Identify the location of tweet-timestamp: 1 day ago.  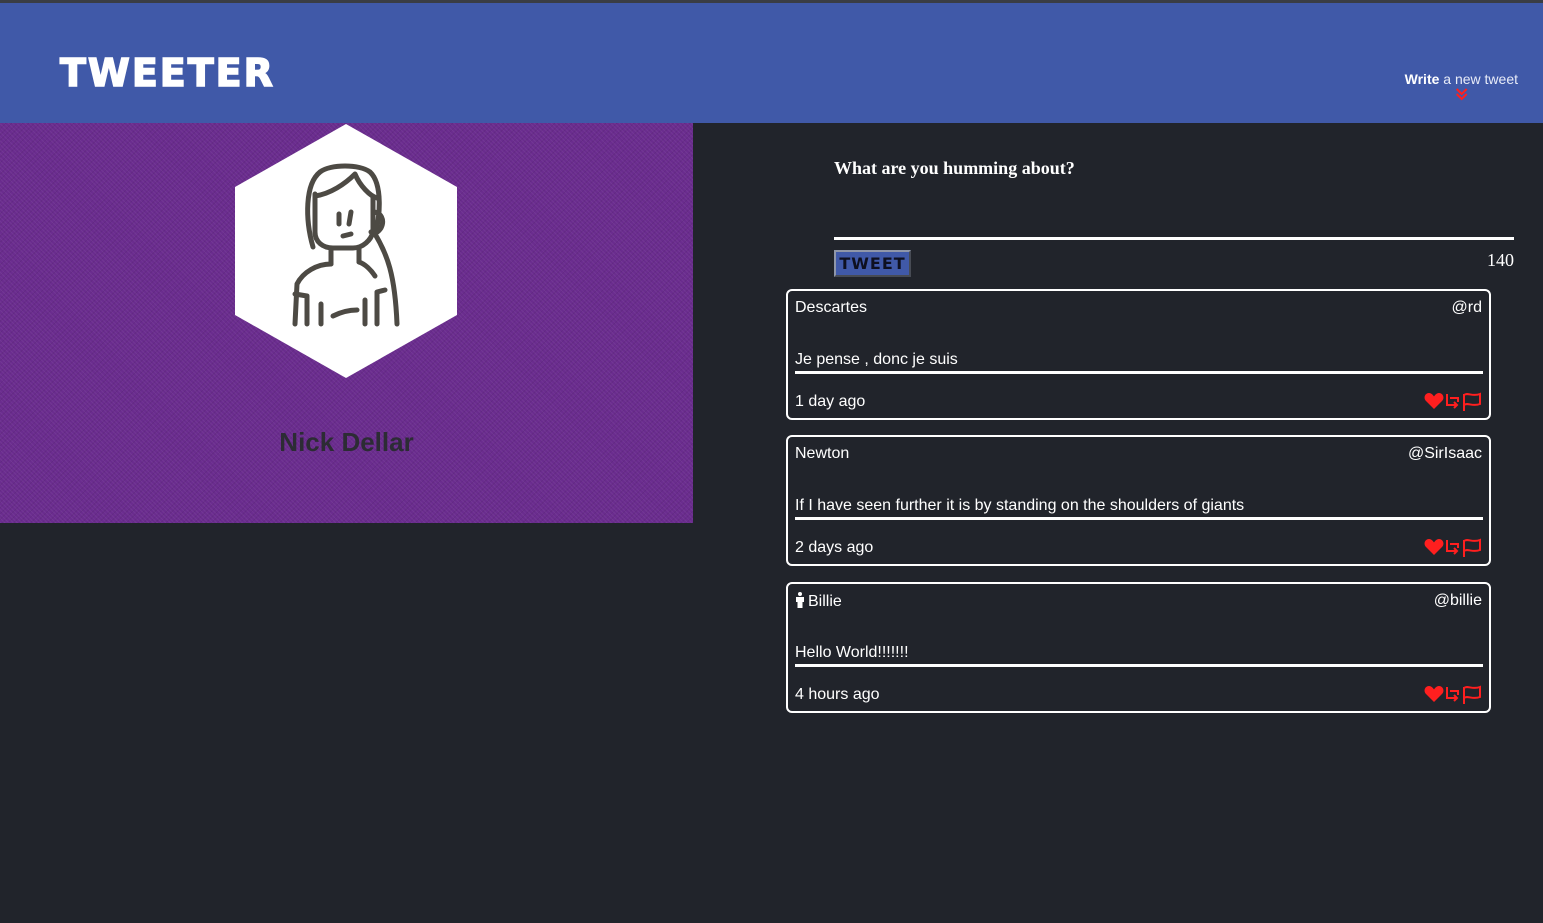
(830, 401).